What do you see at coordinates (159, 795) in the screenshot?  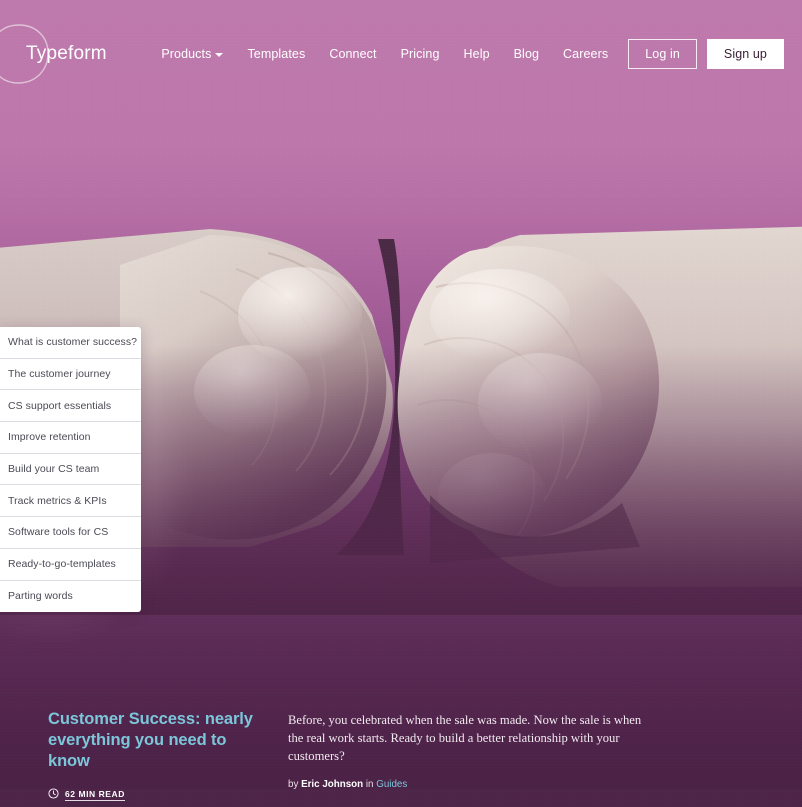 I see `read-time-row: 62 MIN READ` at bounding box center [159, 795].